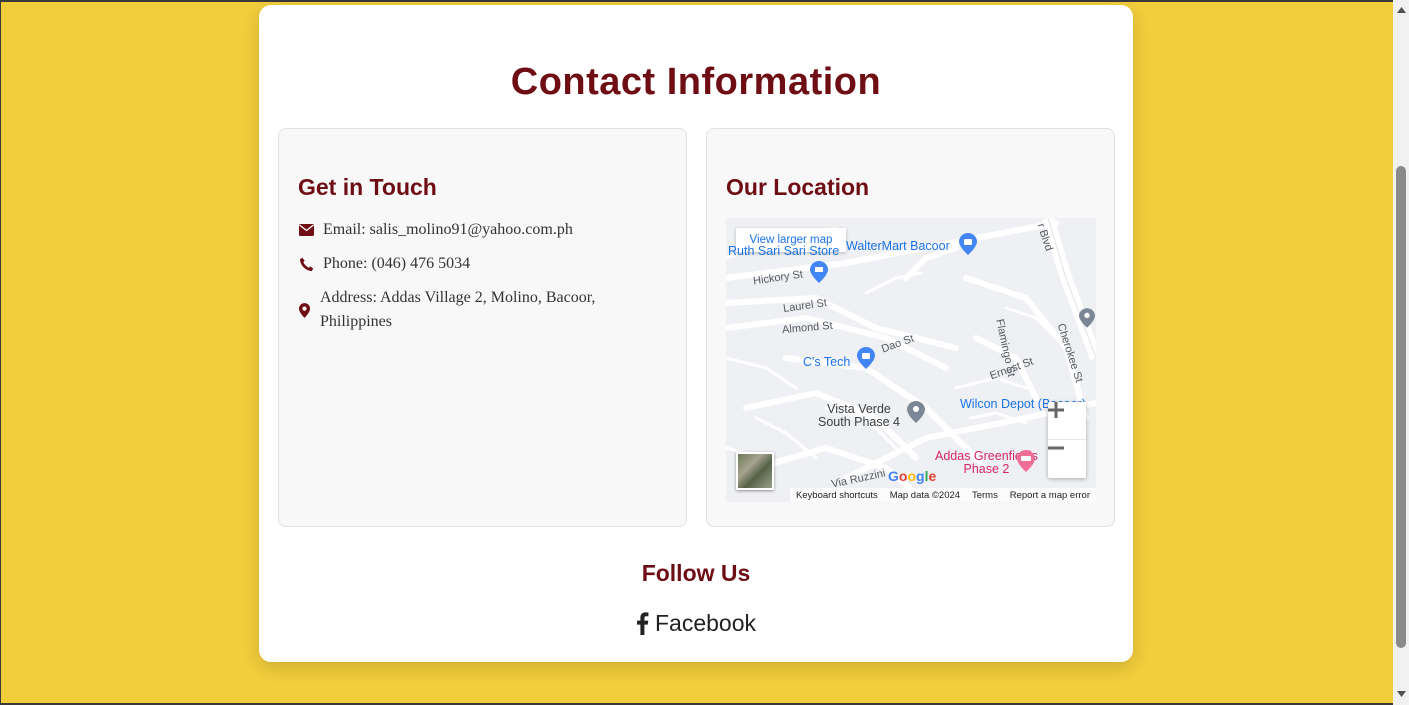 The width and height of the screenshot is (1409, 705). Describe the element at coordinates (696, 573) in the screenshot. I see `follow-us-heading: Follow Us` at that location.